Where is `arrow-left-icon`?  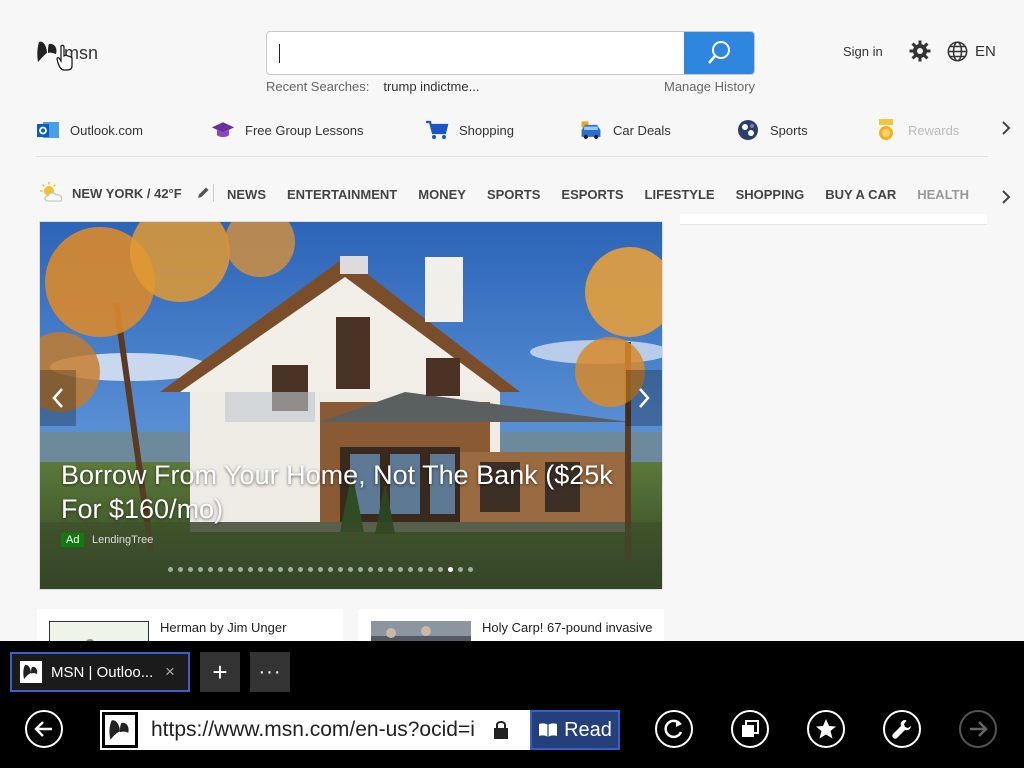
arrow-left-icon is located at coordinates (43, 729).